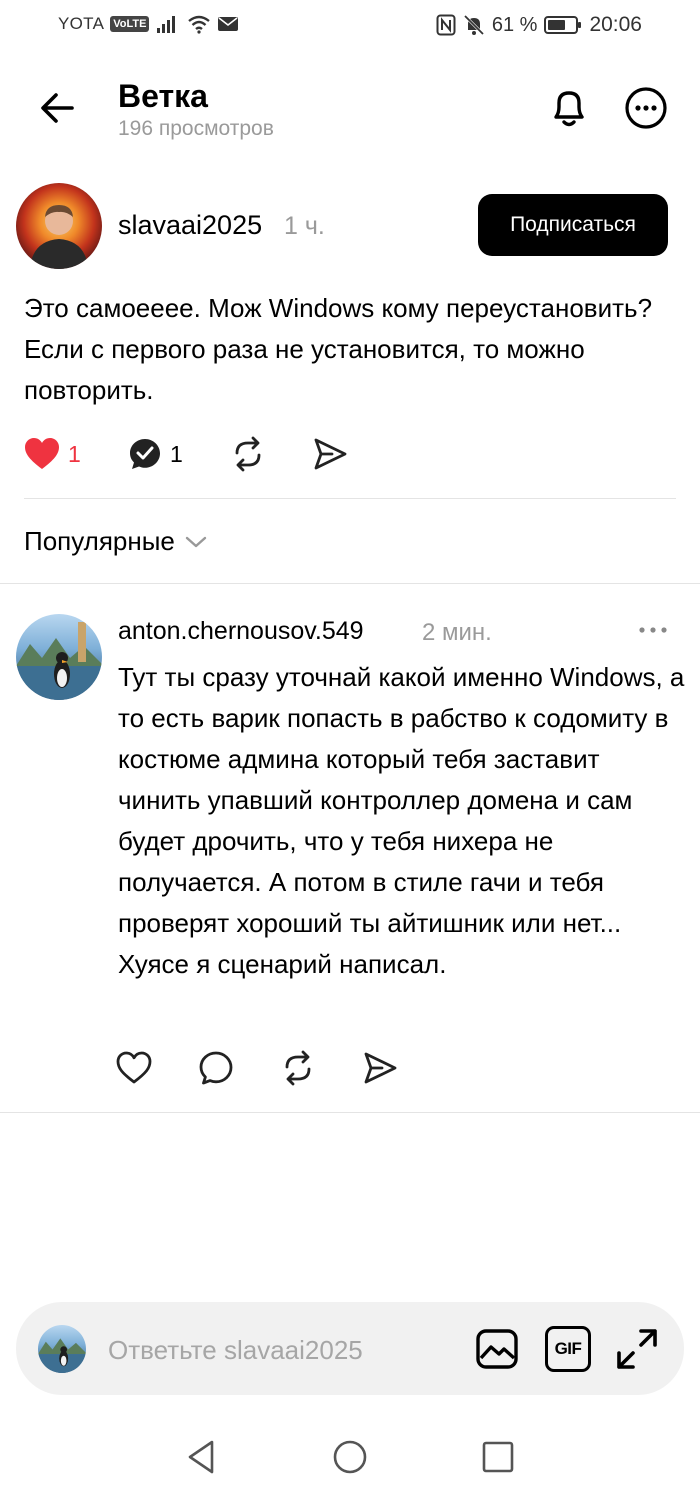 This screenshot has width=700, height=1499. I want to click on post-time: 1 ч., so click(304, 226).